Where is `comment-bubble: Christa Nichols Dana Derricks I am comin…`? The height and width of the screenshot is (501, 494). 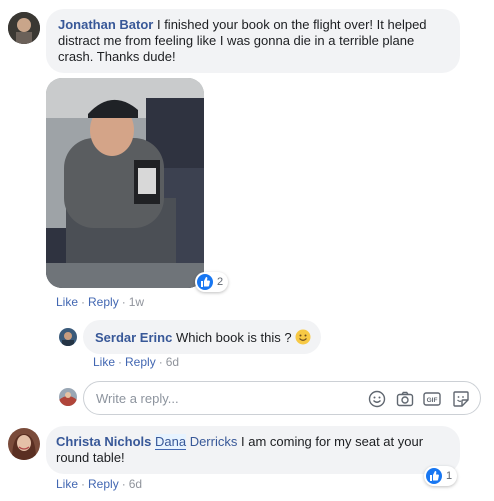 comment-bubble: Christa Nichols Dana Derricks I am comin… is located at coordinates (253, 450).